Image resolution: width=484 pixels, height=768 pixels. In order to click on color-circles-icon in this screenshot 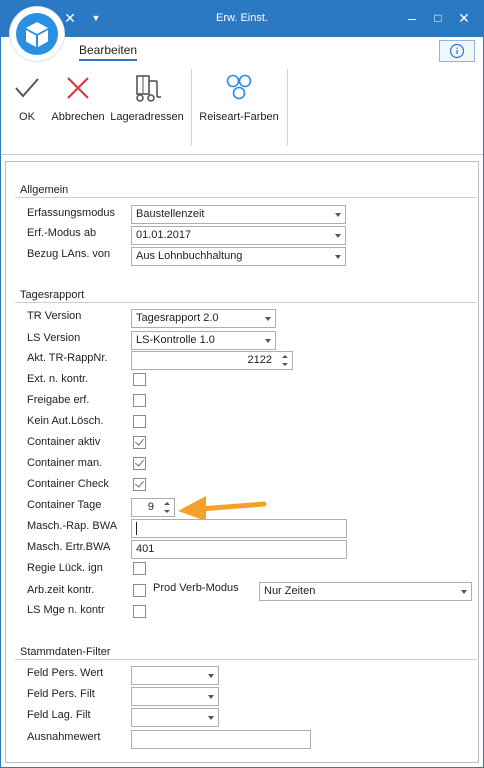, I will do `click(239, 87)`.